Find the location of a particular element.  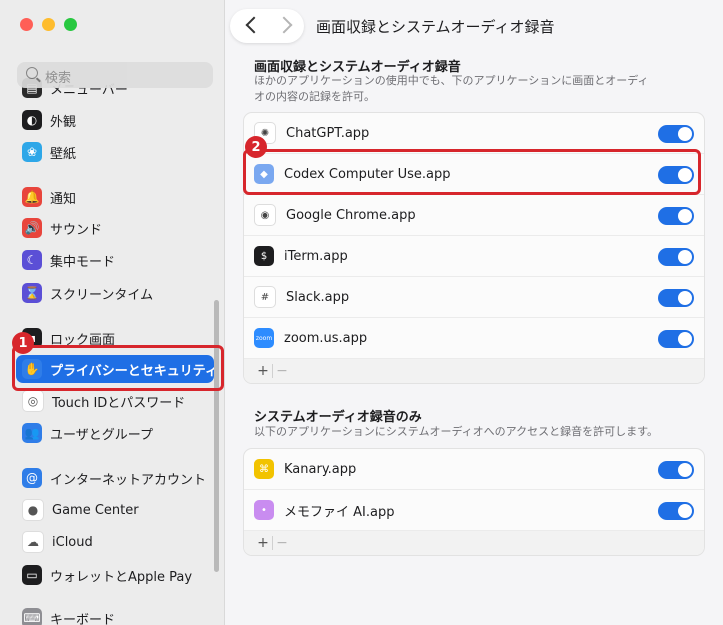

minimize-window-button is located at coordinates (48, 24).